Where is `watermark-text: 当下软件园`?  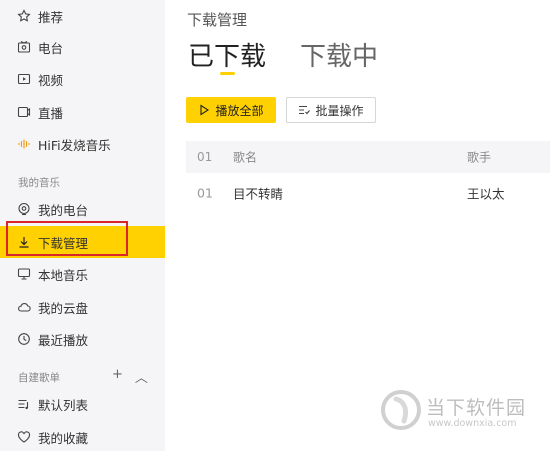 watermark-text: 当下软件园 is located at coordinates (476, 408).